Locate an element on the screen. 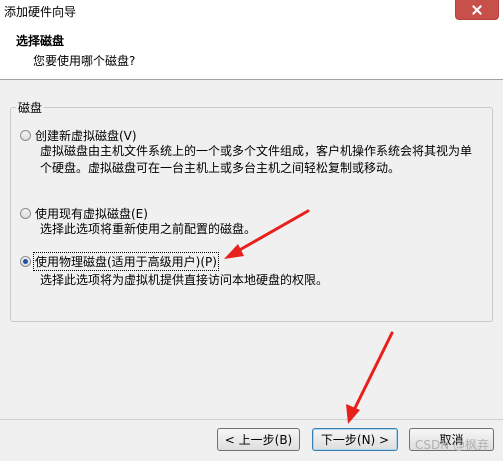 This screenshot has width=503, height=461. radio-use-physical-disk: 使用物理磁盘(适用于高级用户)(P) is located at coordinates (119, 261).